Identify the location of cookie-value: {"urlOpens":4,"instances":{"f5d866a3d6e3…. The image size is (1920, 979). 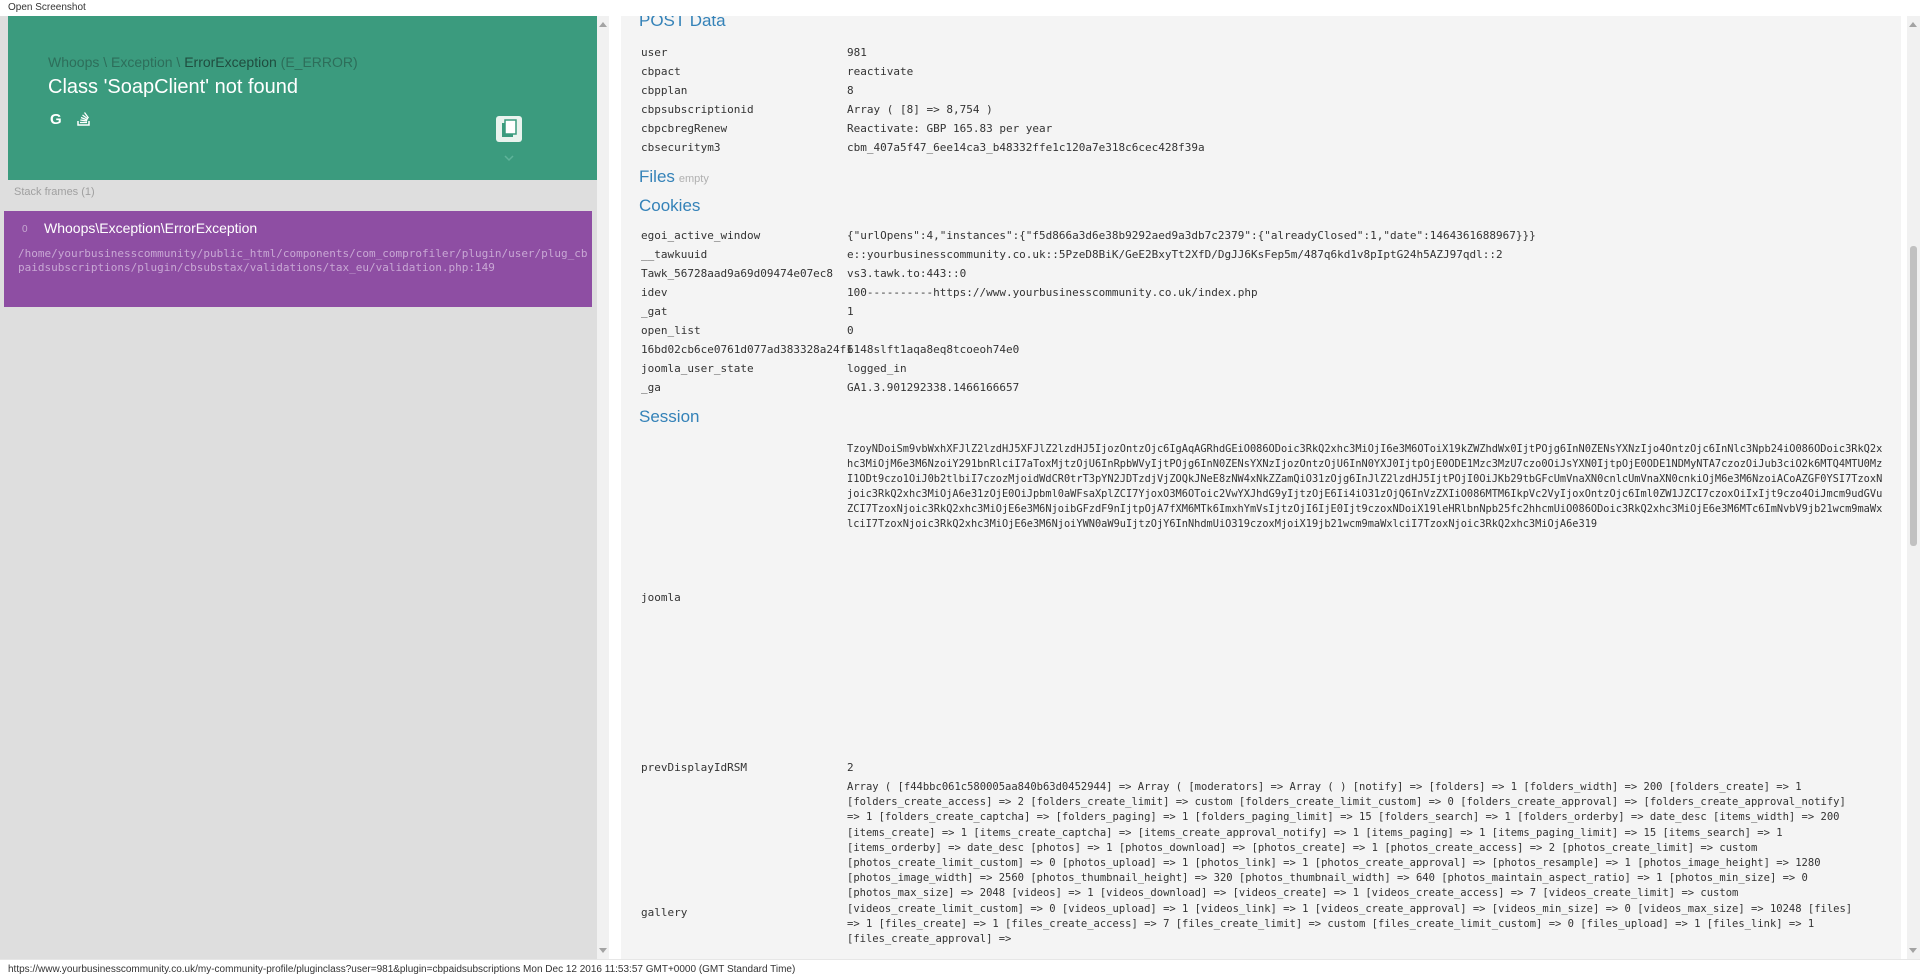
(1191, 235).